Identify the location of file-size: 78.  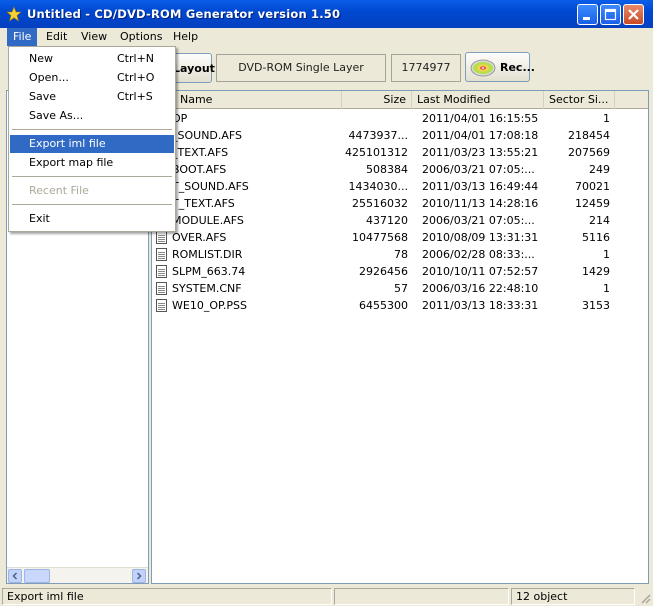
(401, 254).